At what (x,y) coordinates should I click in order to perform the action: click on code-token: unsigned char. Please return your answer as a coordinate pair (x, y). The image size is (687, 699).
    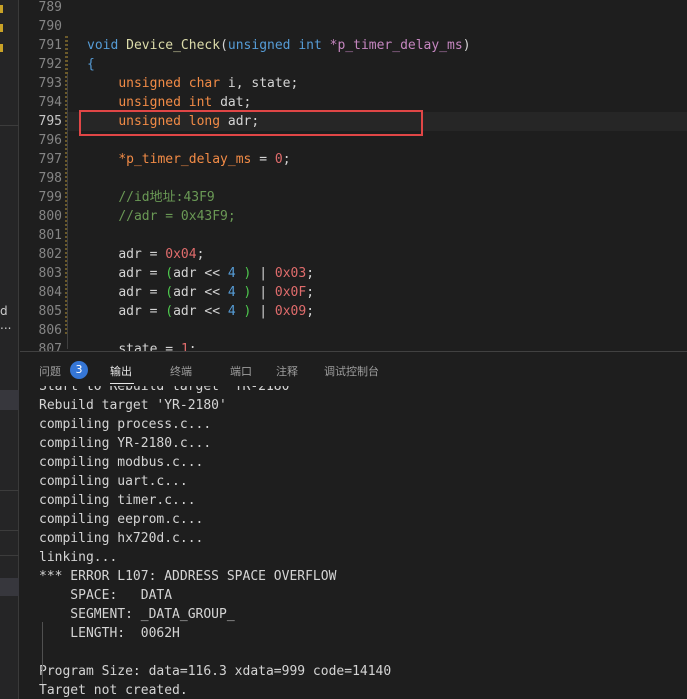
    Looking at the image, I should click on (173, 83).